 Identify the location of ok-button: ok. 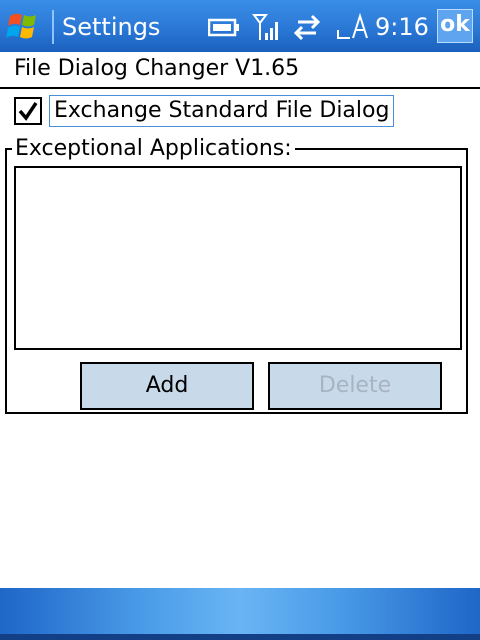
(455, 26).